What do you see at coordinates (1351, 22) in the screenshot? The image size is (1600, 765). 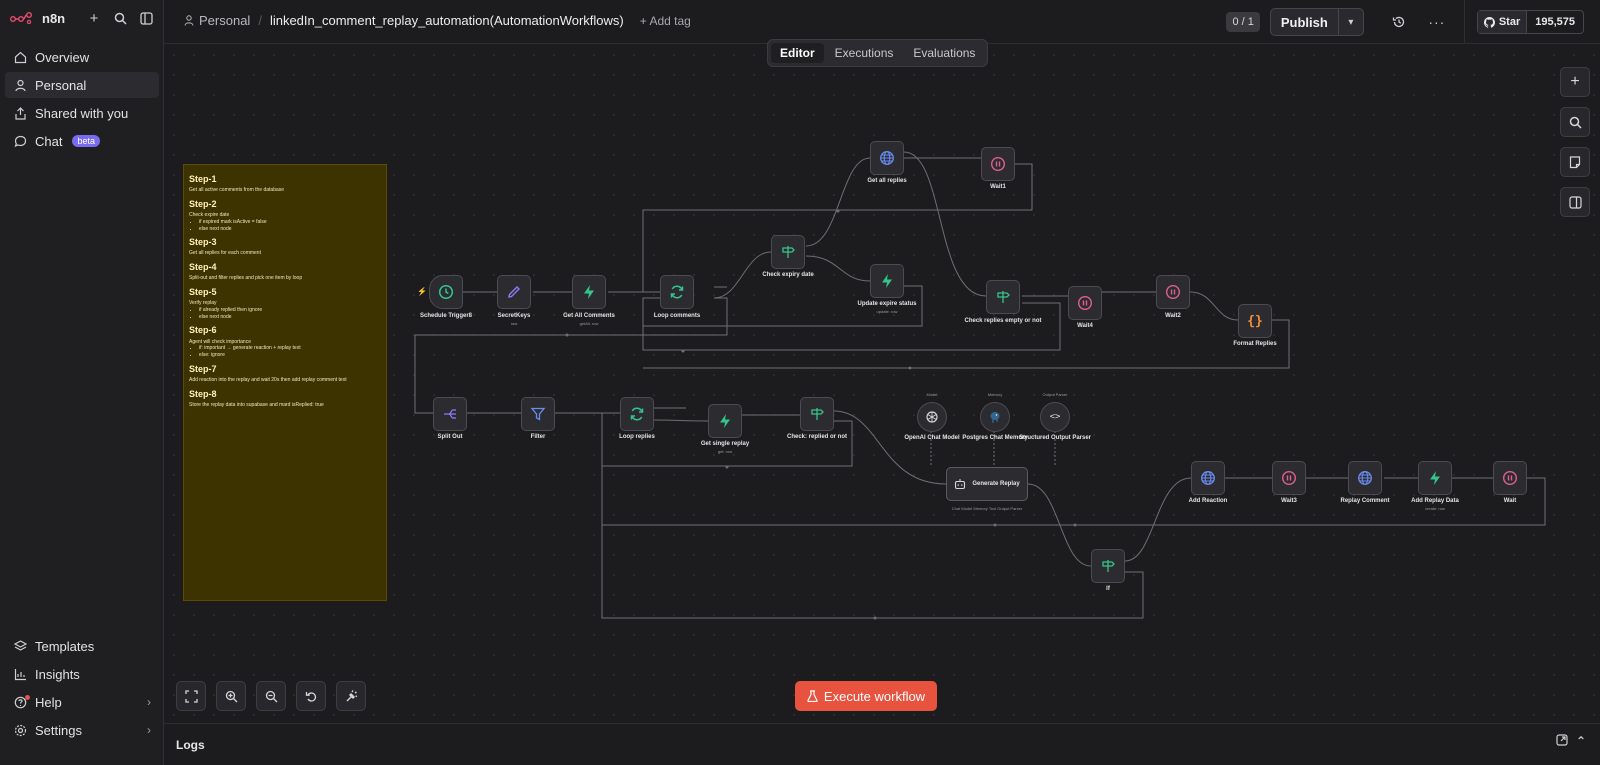 I see `chevron-down-icon: ▾` at bounding box center [1351, 22].